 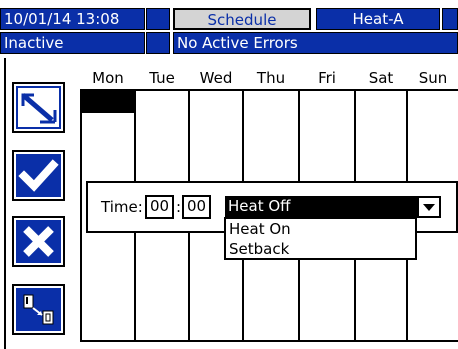 I want to click on day-header: Sun, so click(x=433, y=78).